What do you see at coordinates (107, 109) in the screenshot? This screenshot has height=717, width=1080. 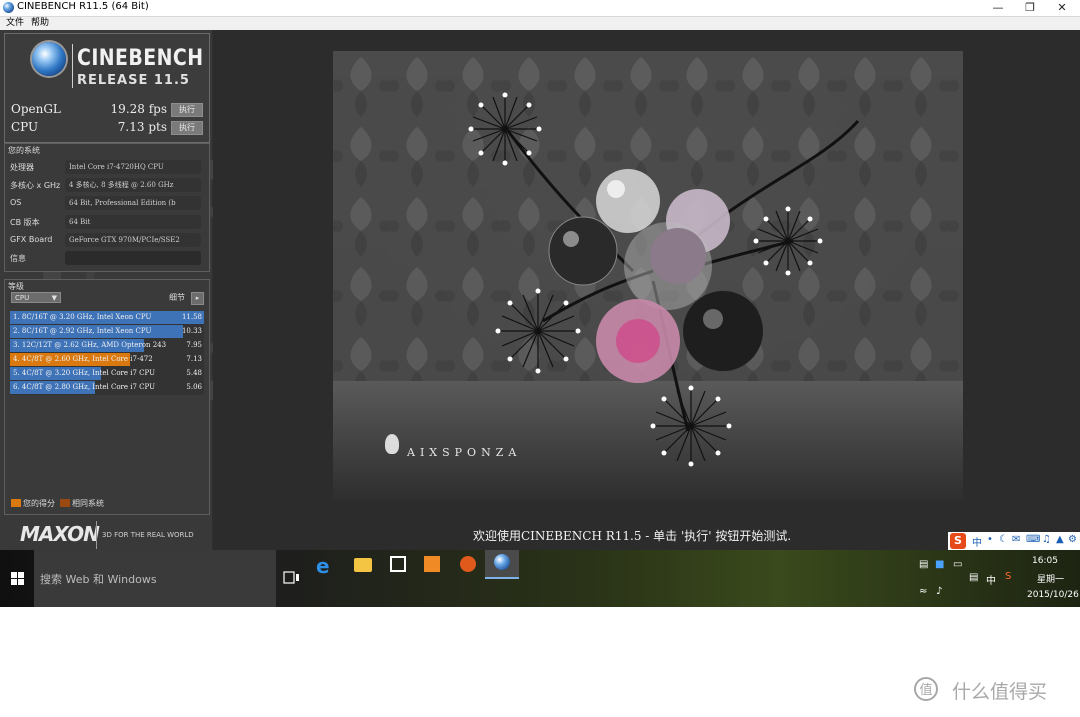 I see `opengl-score-row: OpenGL 19.28 fps 执行` at bounding box center [107, 109].